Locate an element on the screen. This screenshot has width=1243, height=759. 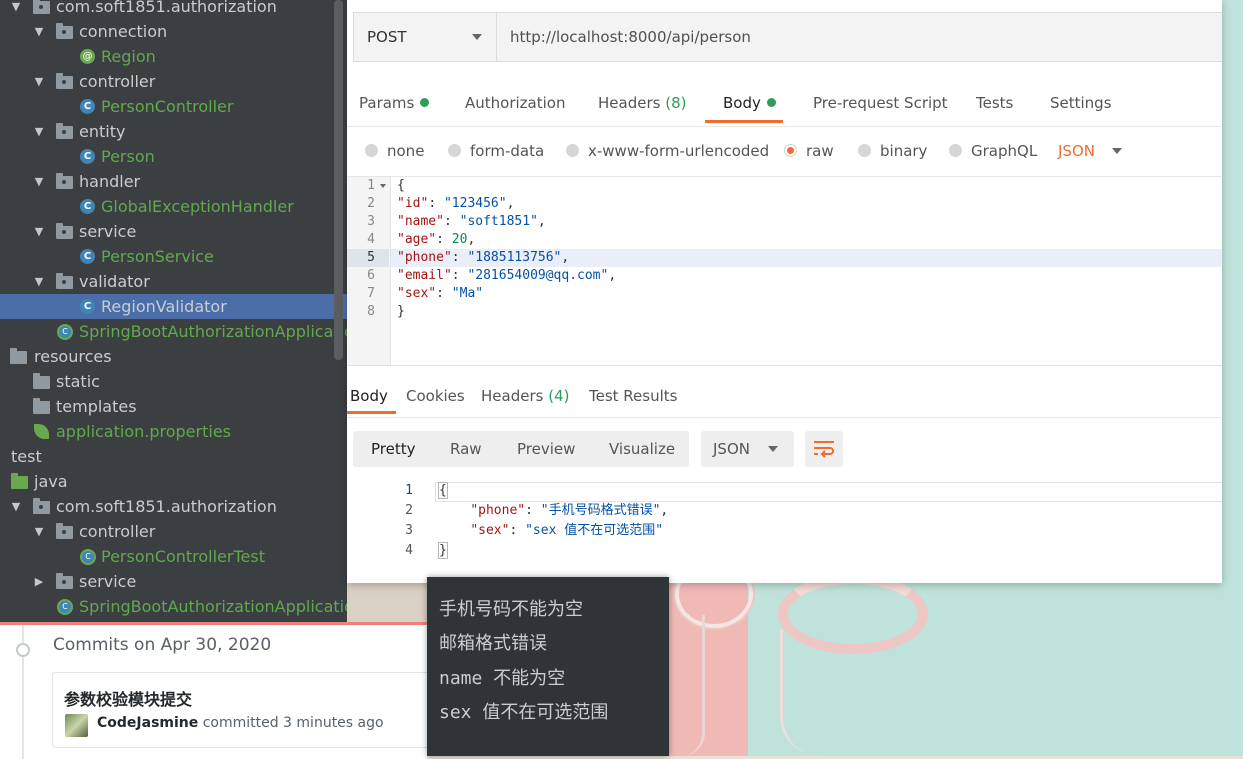
commit-author-link: CodeJasmine is located at coordinates (147, 723).